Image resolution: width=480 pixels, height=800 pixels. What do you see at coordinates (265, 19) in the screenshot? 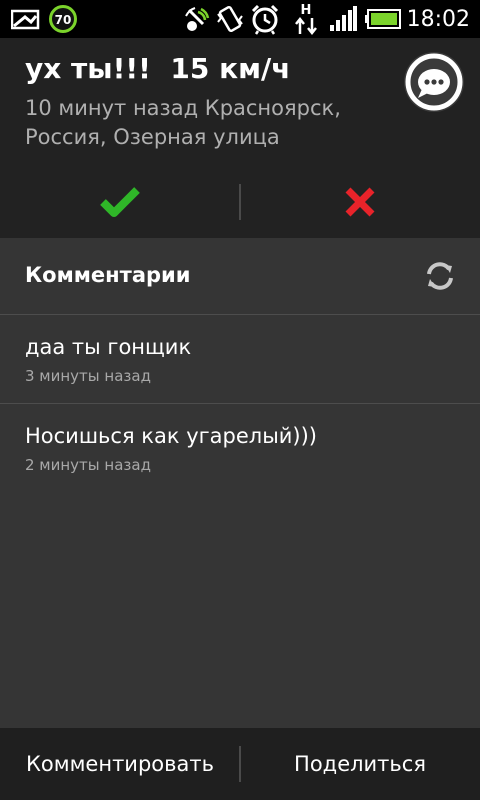
I see `alarm-icon` at bounding box center [265, 19].